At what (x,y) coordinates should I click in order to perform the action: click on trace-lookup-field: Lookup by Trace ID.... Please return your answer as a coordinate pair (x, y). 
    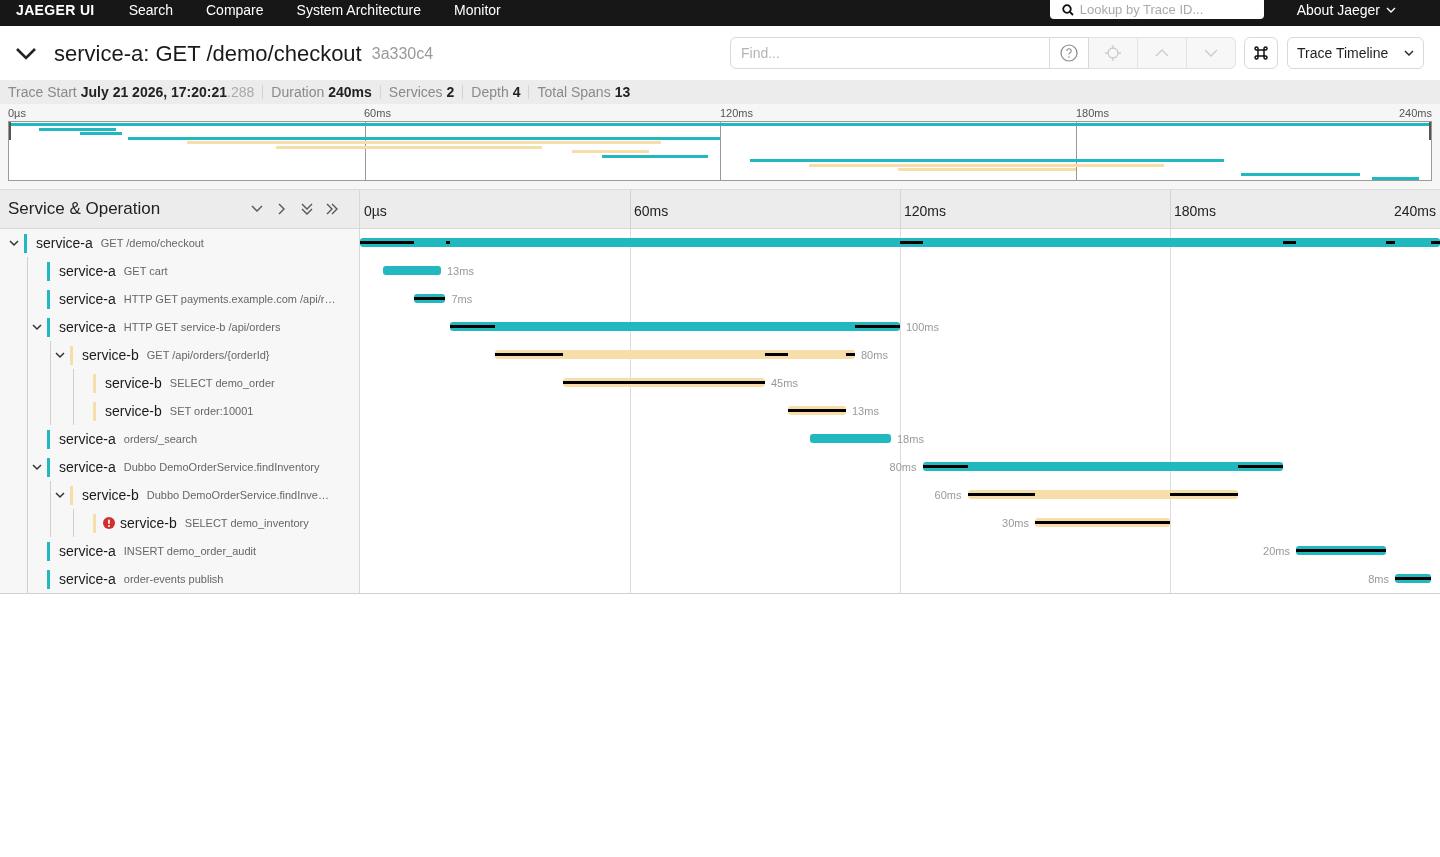
    Looking at the image, I should click on (1156, 9).